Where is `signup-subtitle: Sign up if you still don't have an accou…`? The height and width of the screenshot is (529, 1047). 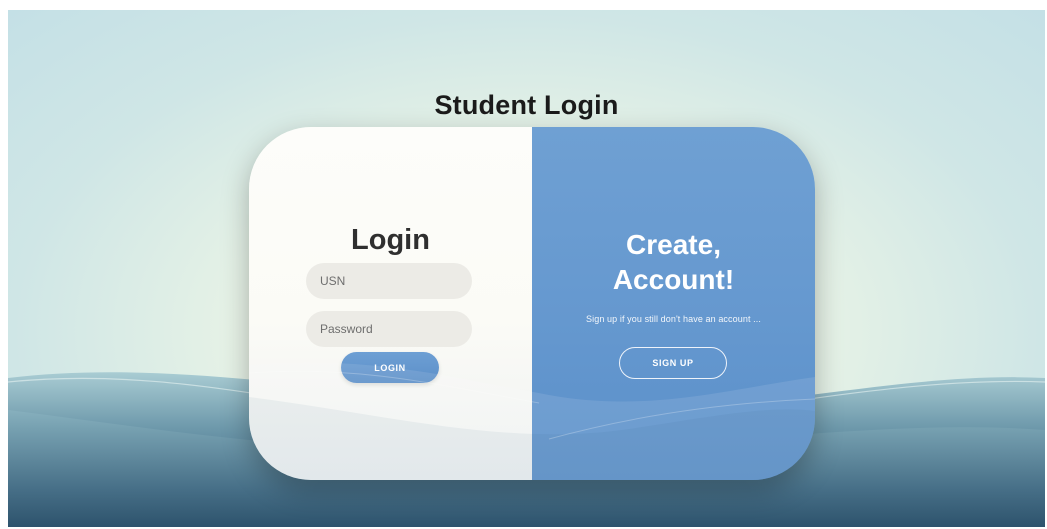 signup-subtitle: Sign up if you still don't have an accou… is located at coordinates (673, 319).